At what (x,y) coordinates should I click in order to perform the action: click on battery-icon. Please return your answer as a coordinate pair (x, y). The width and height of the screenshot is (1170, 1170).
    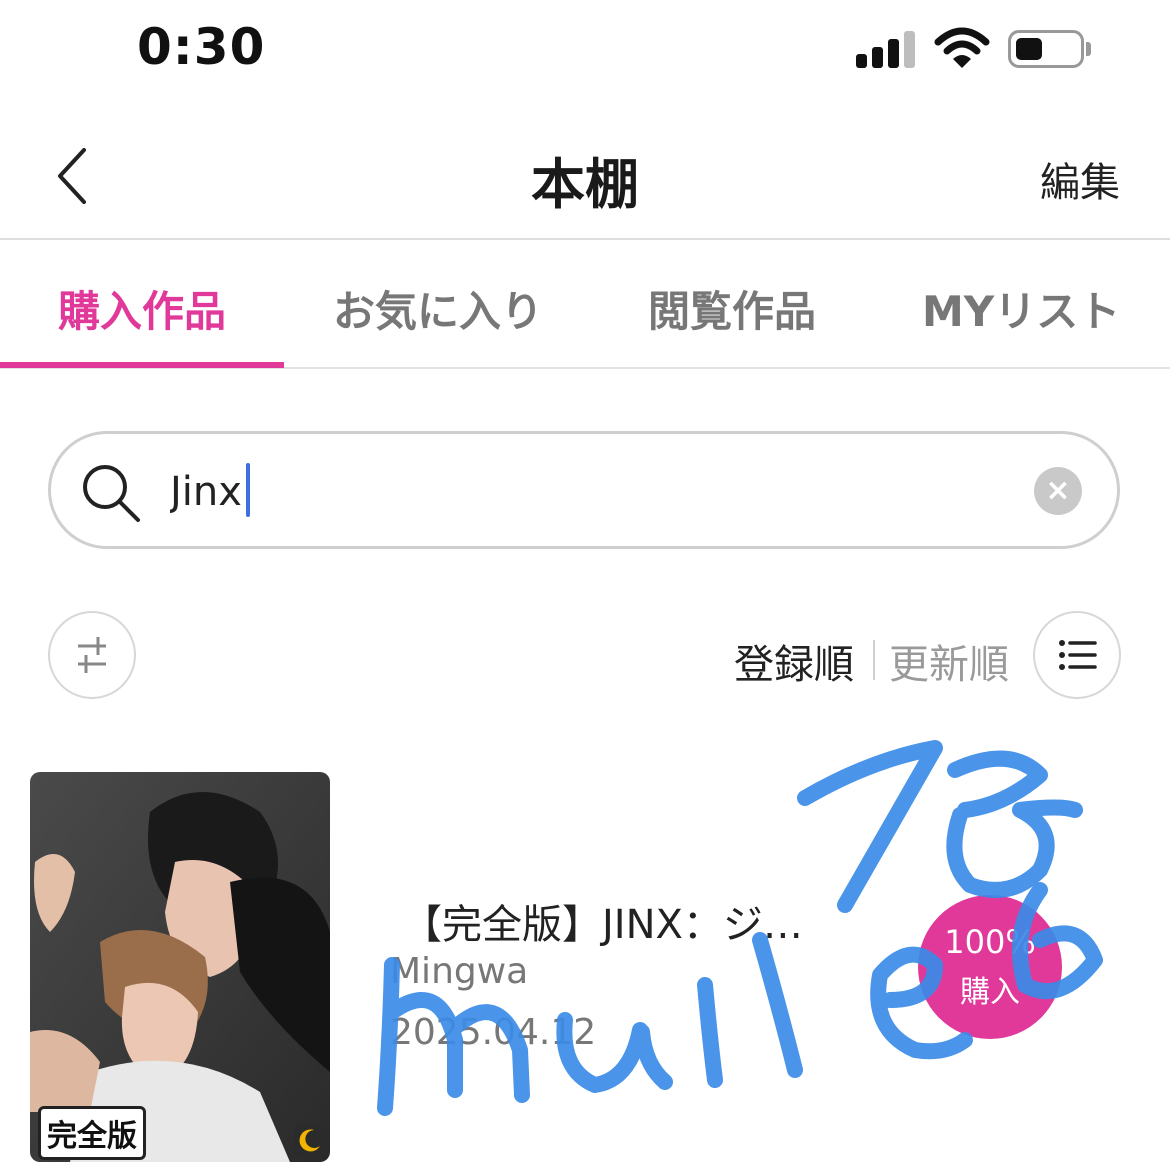
    Looking at the image, I should click on (1046, 49).